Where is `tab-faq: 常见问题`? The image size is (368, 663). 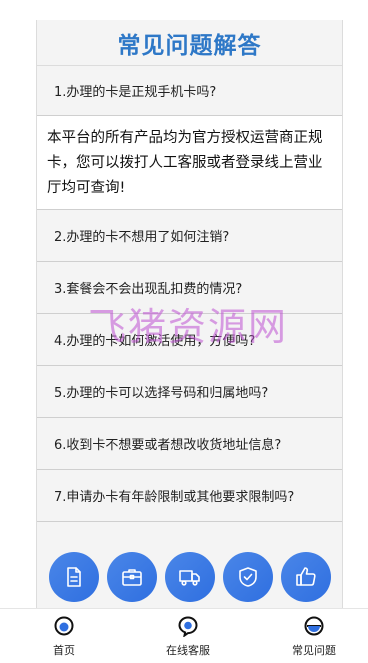
tab-faq: 常见问题 is located at coordinates (314, 636).